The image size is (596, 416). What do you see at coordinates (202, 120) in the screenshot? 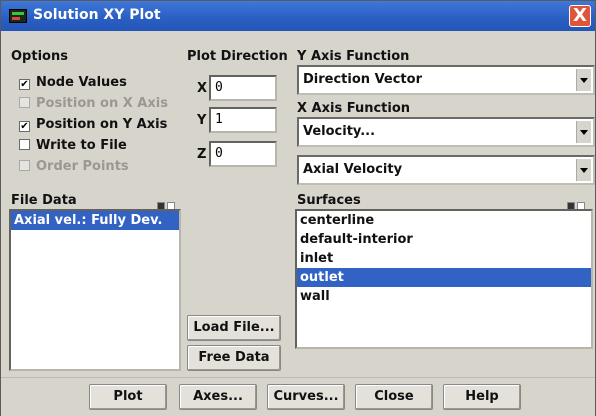
I see `y-direction-label: Y` at bounding box center [202, 120].